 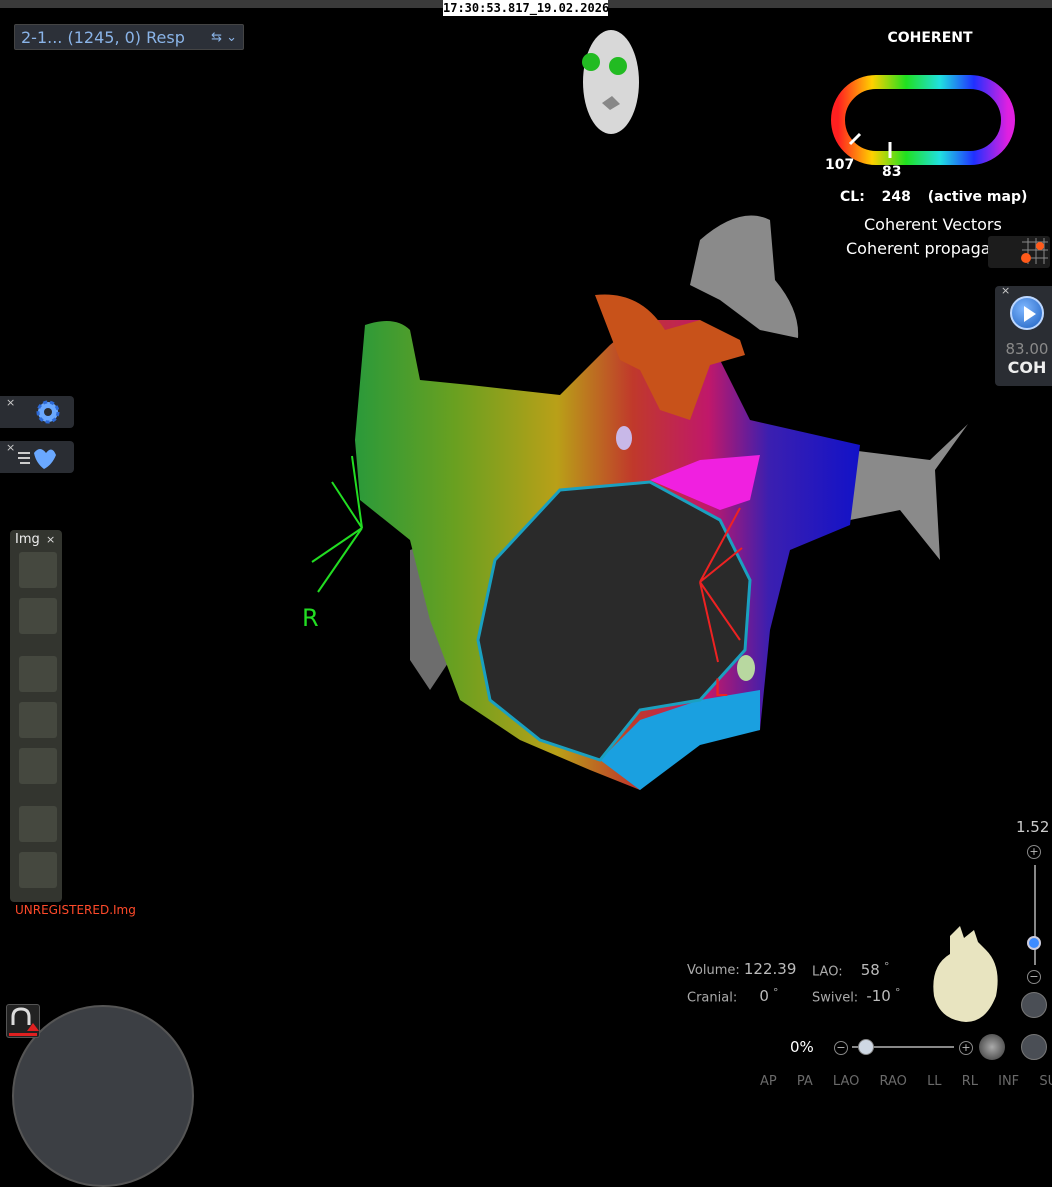 I want to click on zoom-value: 1.52, so click(x=1033, y=827).